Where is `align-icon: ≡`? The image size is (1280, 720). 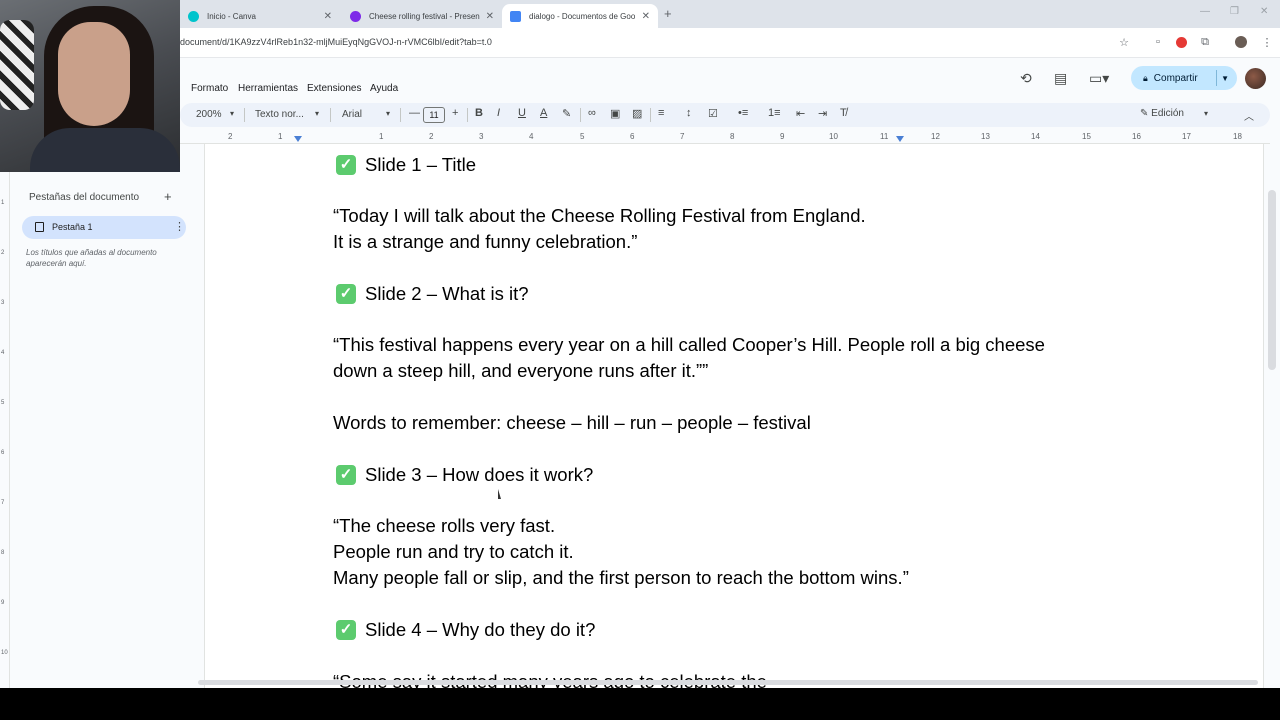 align-icon: ≡ is located at coordinates (661, 113).